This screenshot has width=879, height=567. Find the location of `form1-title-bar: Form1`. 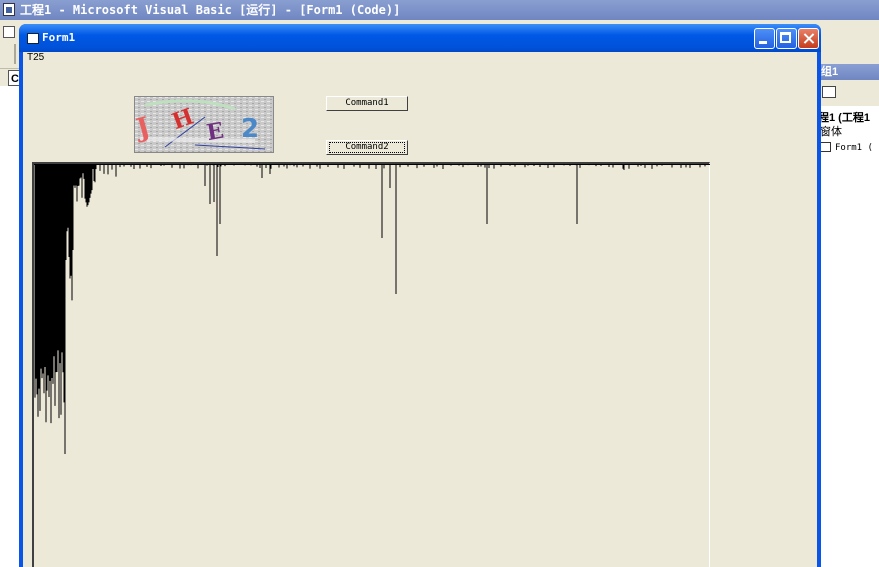

form1-title-bar: Form1 is located at coordinates (420, 38).